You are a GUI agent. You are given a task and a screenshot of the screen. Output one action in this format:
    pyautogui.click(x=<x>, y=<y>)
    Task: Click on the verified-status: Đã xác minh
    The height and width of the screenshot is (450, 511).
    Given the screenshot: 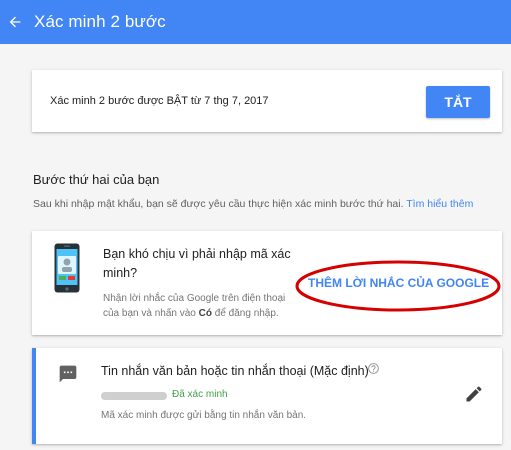 What is the action you would take?
    pyautogui.click(x=200, y=394)
    